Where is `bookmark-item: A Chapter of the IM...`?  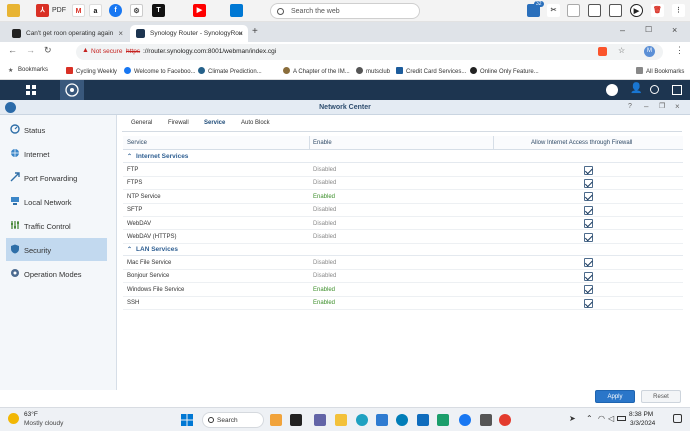 bookmark-item: A Chapter of the IM... is located at coordinates (316, 71).